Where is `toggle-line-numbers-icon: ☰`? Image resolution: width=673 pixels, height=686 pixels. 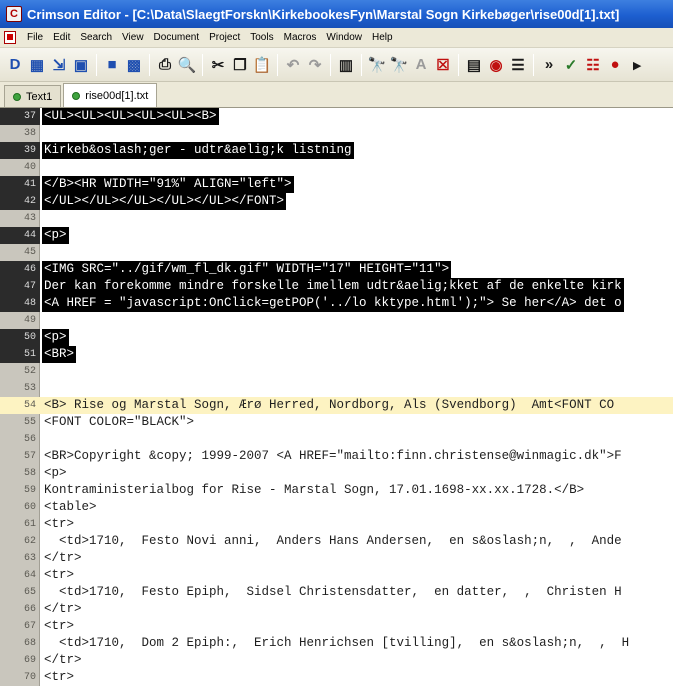 toggle-line-numbers-icon: ☰ is located at coordinates (518, 65).